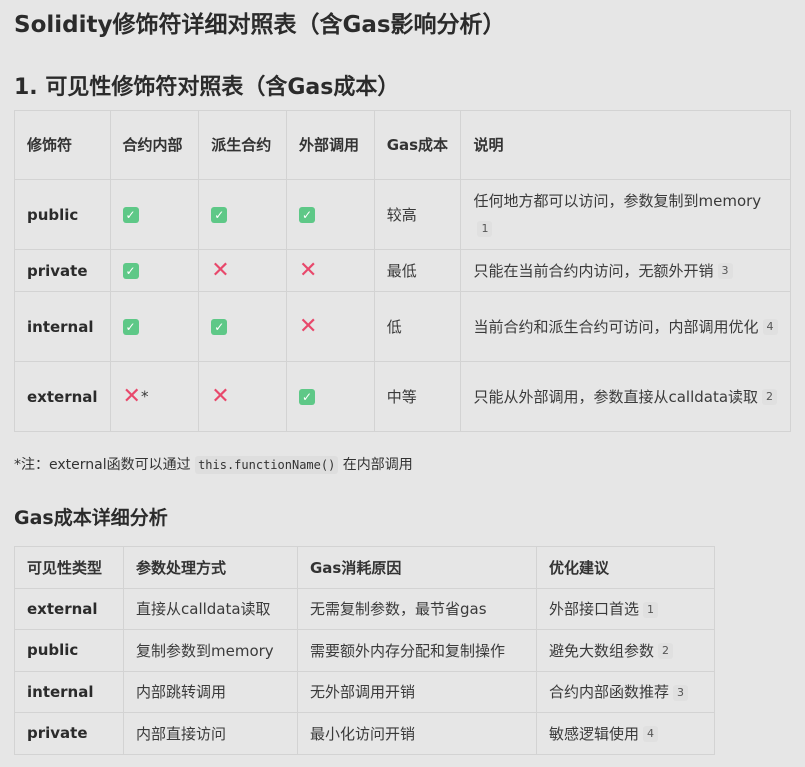 The height and width of the screenshot is (767, 805). What do you see at coordinates (210, 650) in the screenshot?
I see `param-cell: 复制参数到memory` at bounding box center [210, 650].